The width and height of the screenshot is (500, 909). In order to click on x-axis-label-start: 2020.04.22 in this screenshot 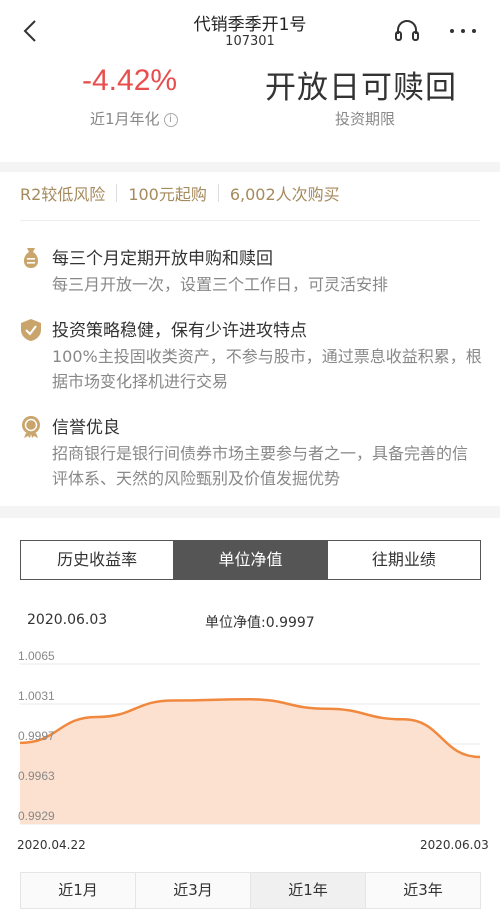, I will do `click(51, 845)`.